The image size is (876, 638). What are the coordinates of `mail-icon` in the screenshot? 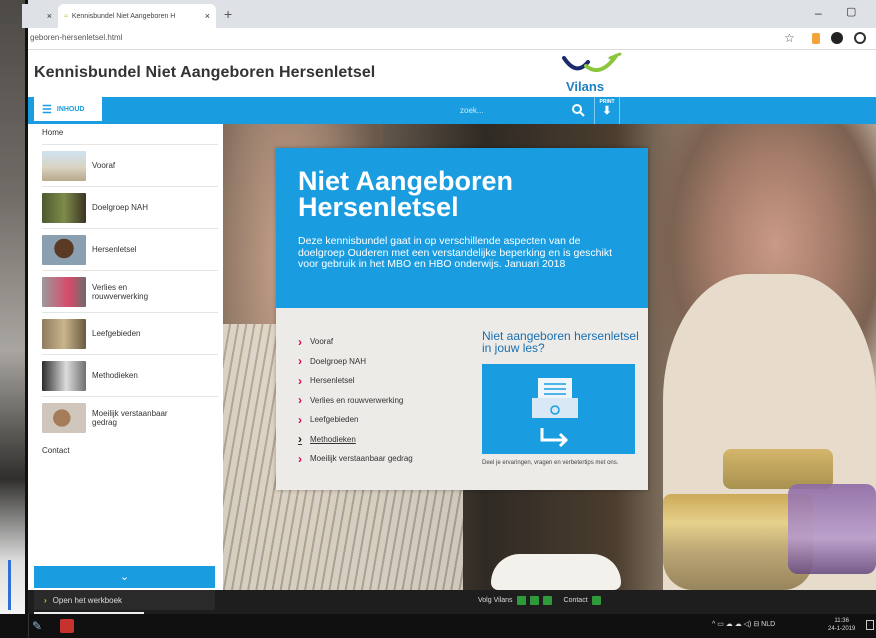 It's located at (596, 600).